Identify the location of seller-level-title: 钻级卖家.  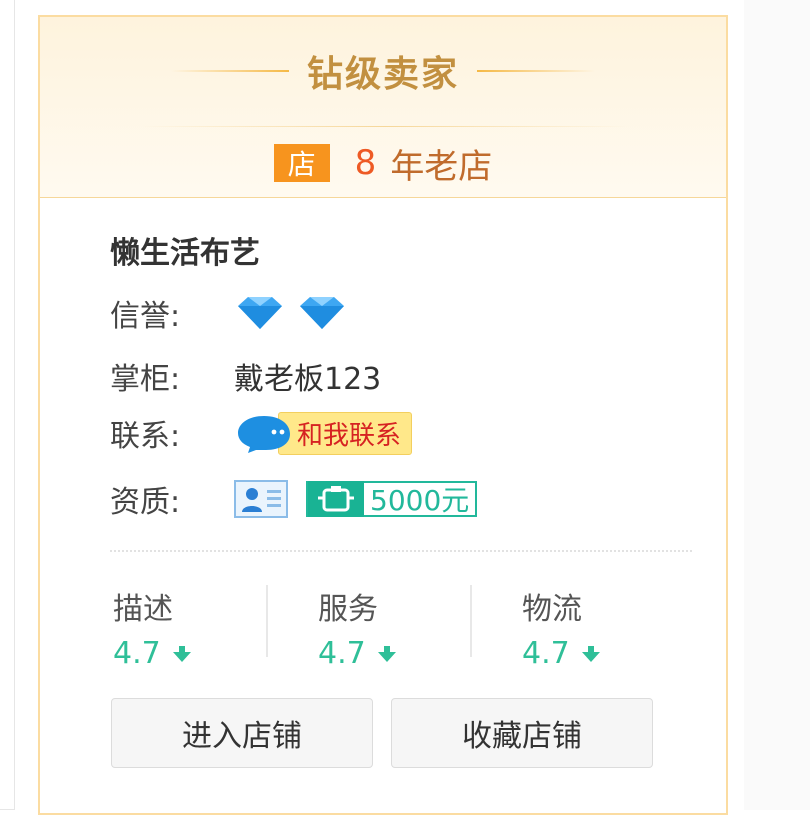
(383, 71).